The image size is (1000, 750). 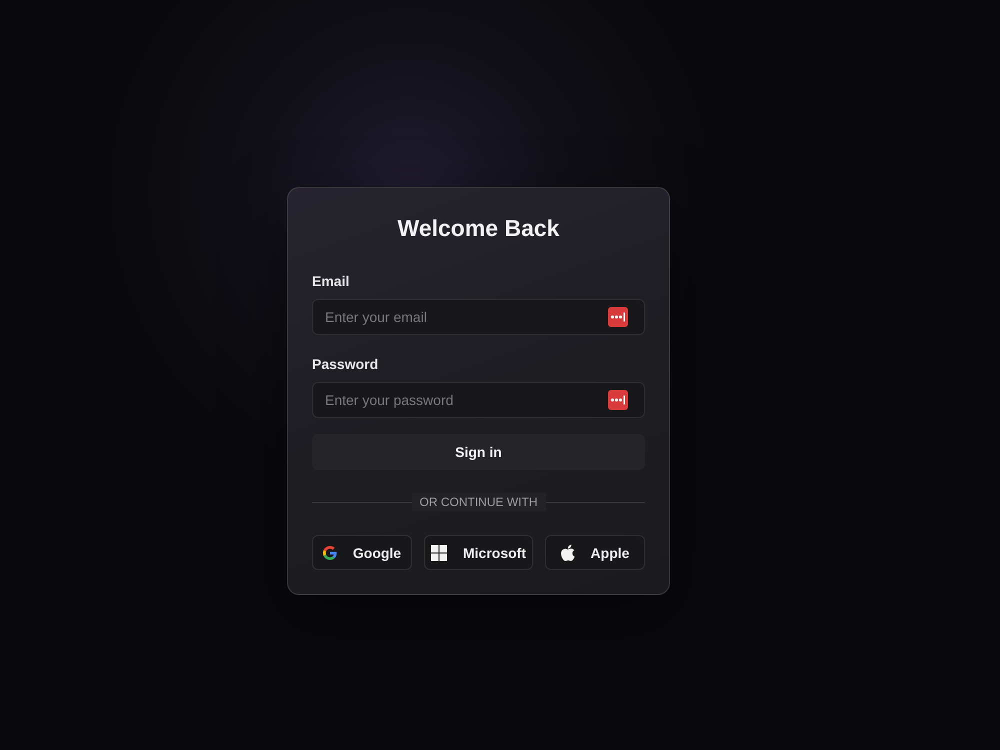 I want to click on sign-in-button: Sign in, so click(x=478, y=452).